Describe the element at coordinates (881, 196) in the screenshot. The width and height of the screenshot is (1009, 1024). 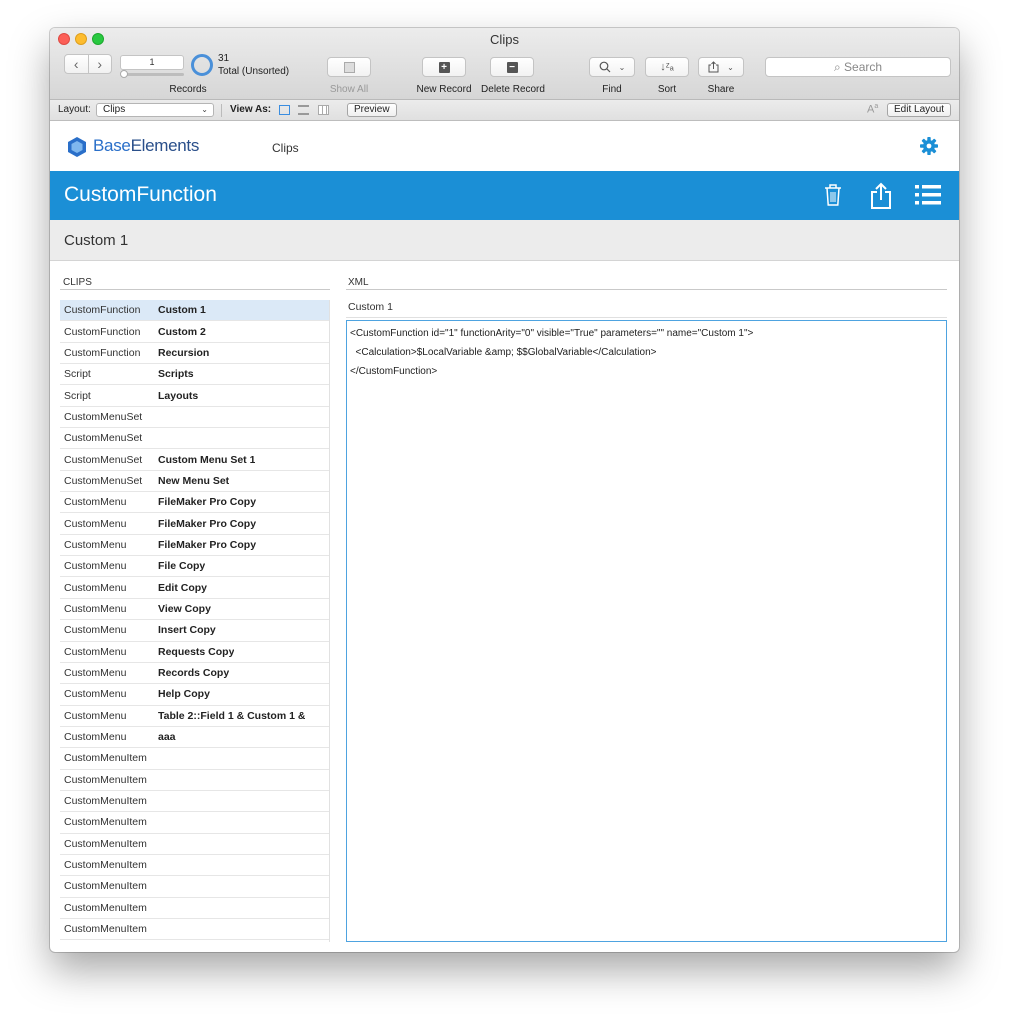
I see `export-icon` at that location.